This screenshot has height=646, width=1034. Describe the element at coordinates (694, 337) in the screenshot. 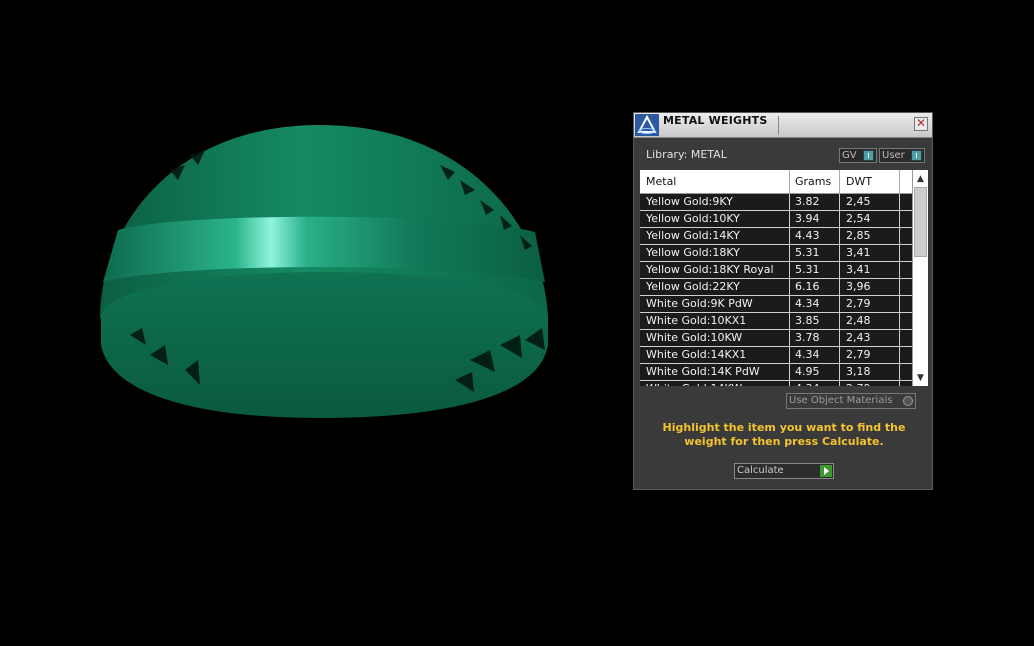

I see `metal-cell: White Gold:10KW` at that location.